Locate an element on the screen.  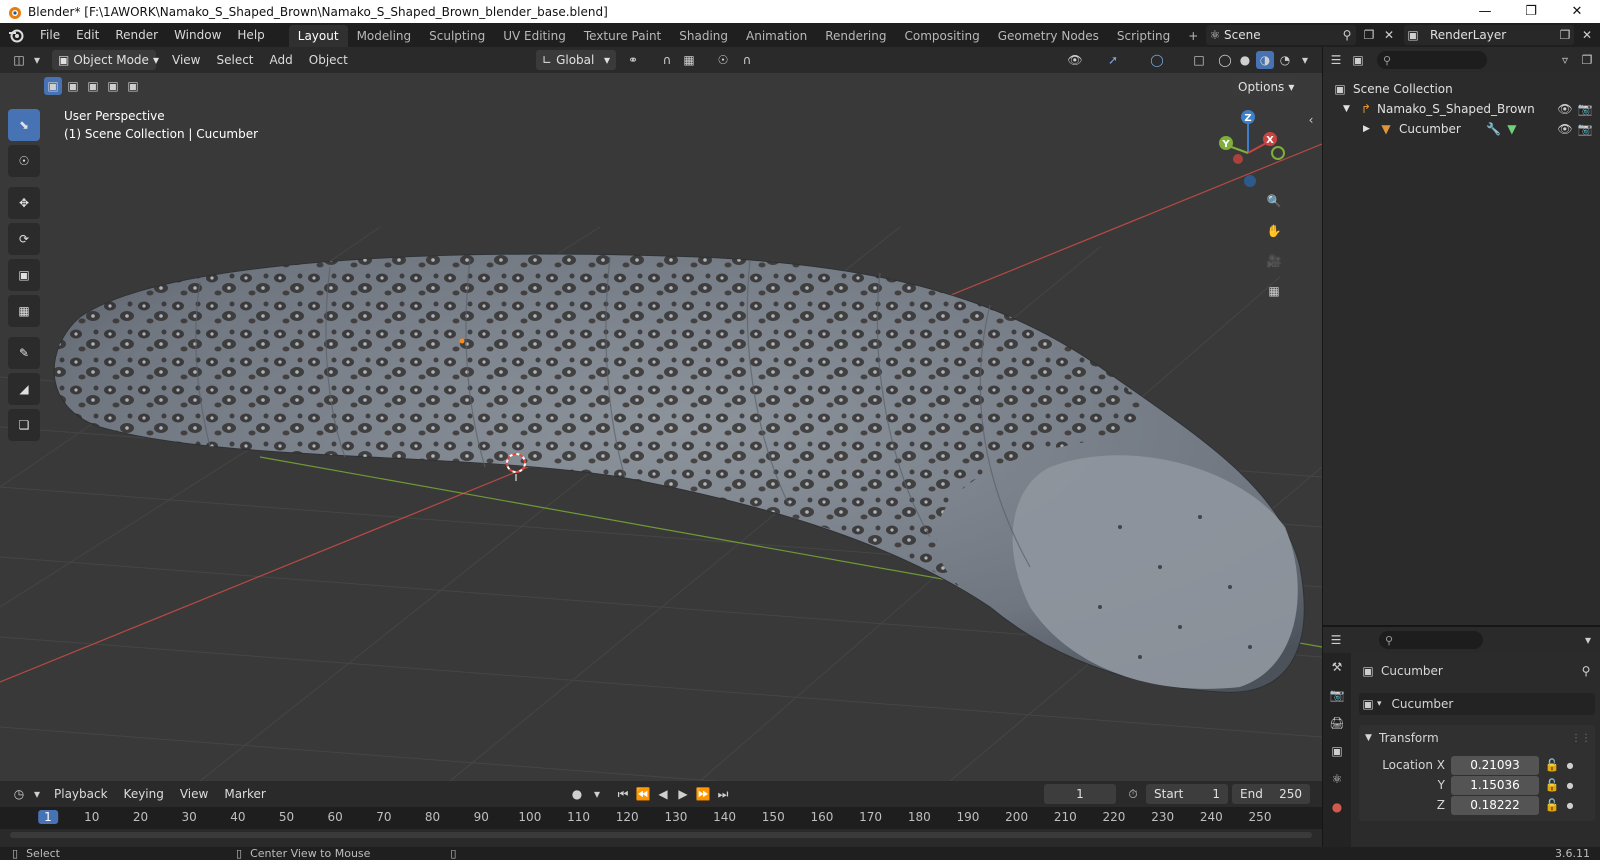
transform-panel-header: ▼ Transform ⋮⋮ is located at coordinates (1478, 738).